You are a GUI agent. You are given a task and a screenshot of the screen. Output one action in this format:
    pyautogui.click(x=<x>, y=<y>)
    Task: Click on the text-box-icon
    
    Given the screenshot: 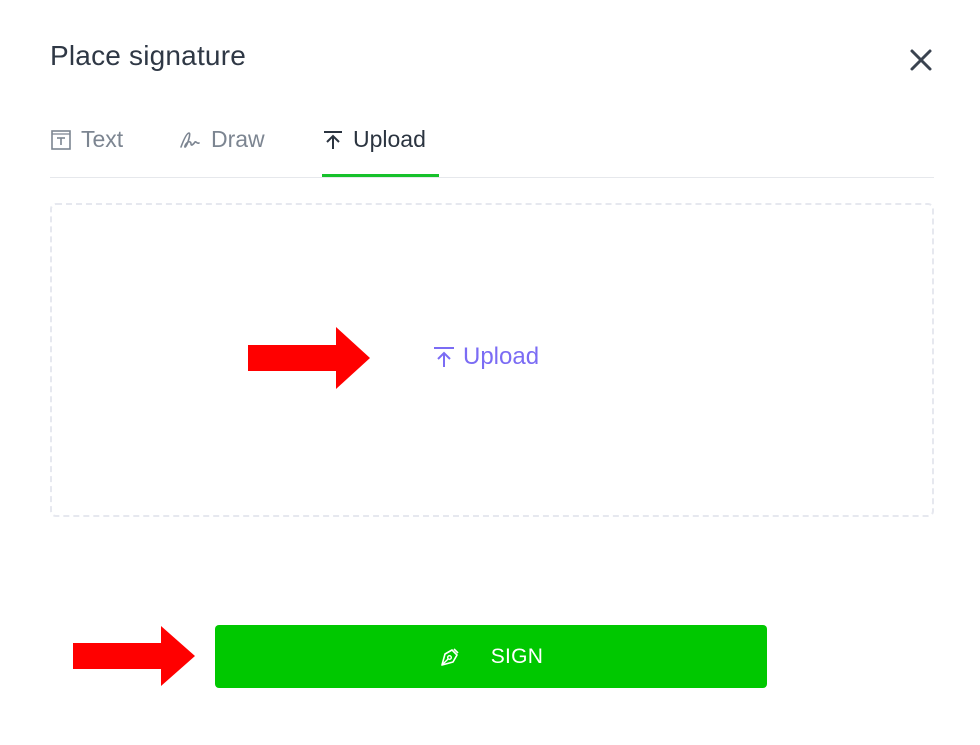 What is the action you would take?
    pyautogui.click(x=61, y=140)
    